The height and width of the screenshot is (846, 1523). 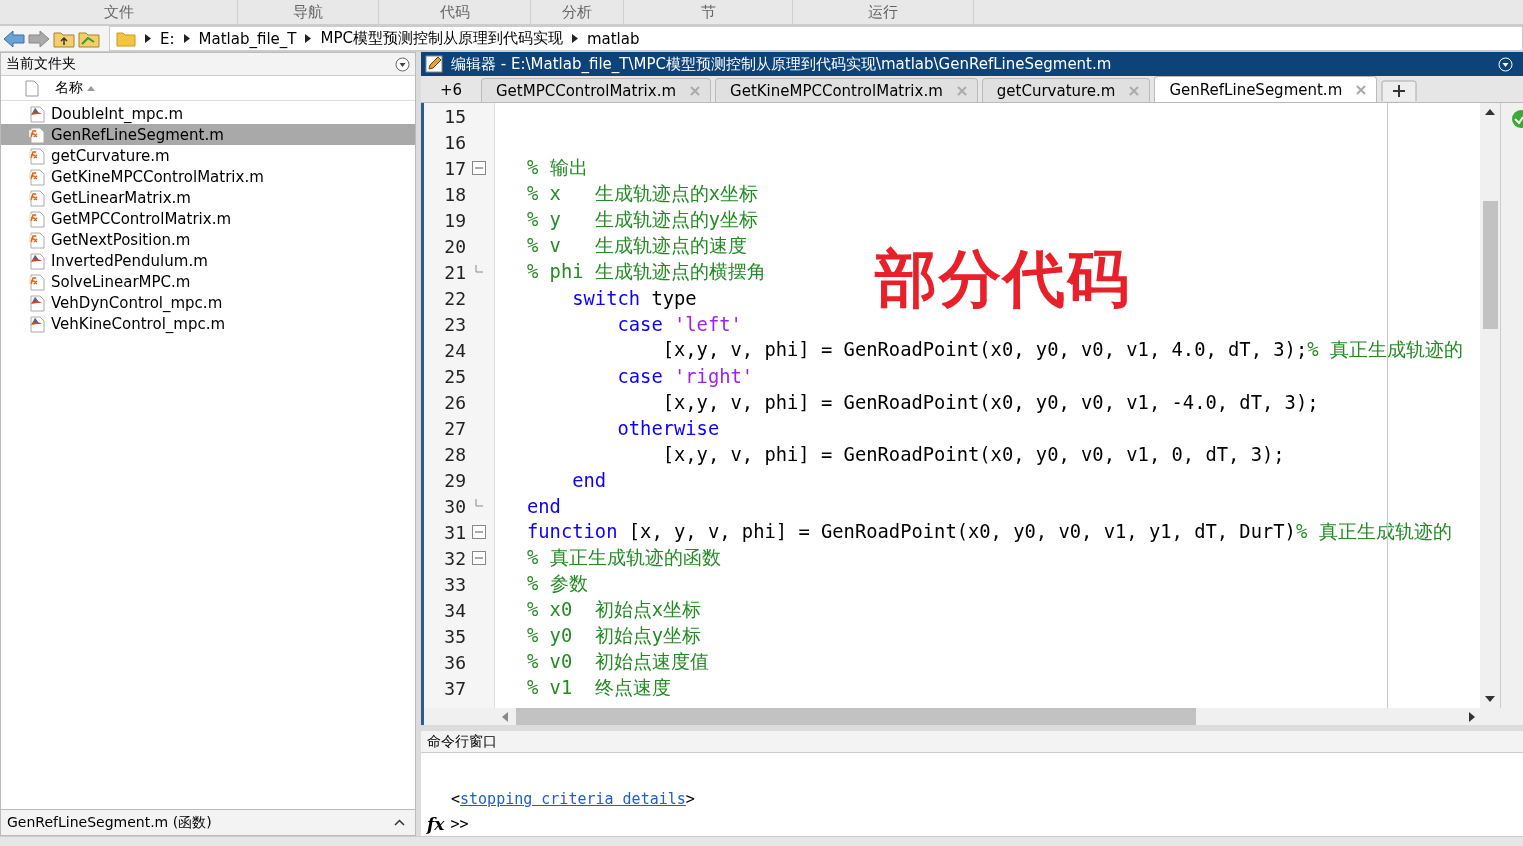 I want to click on file-row: VehDynControl_mpc.m, so click(x=208, y=302).